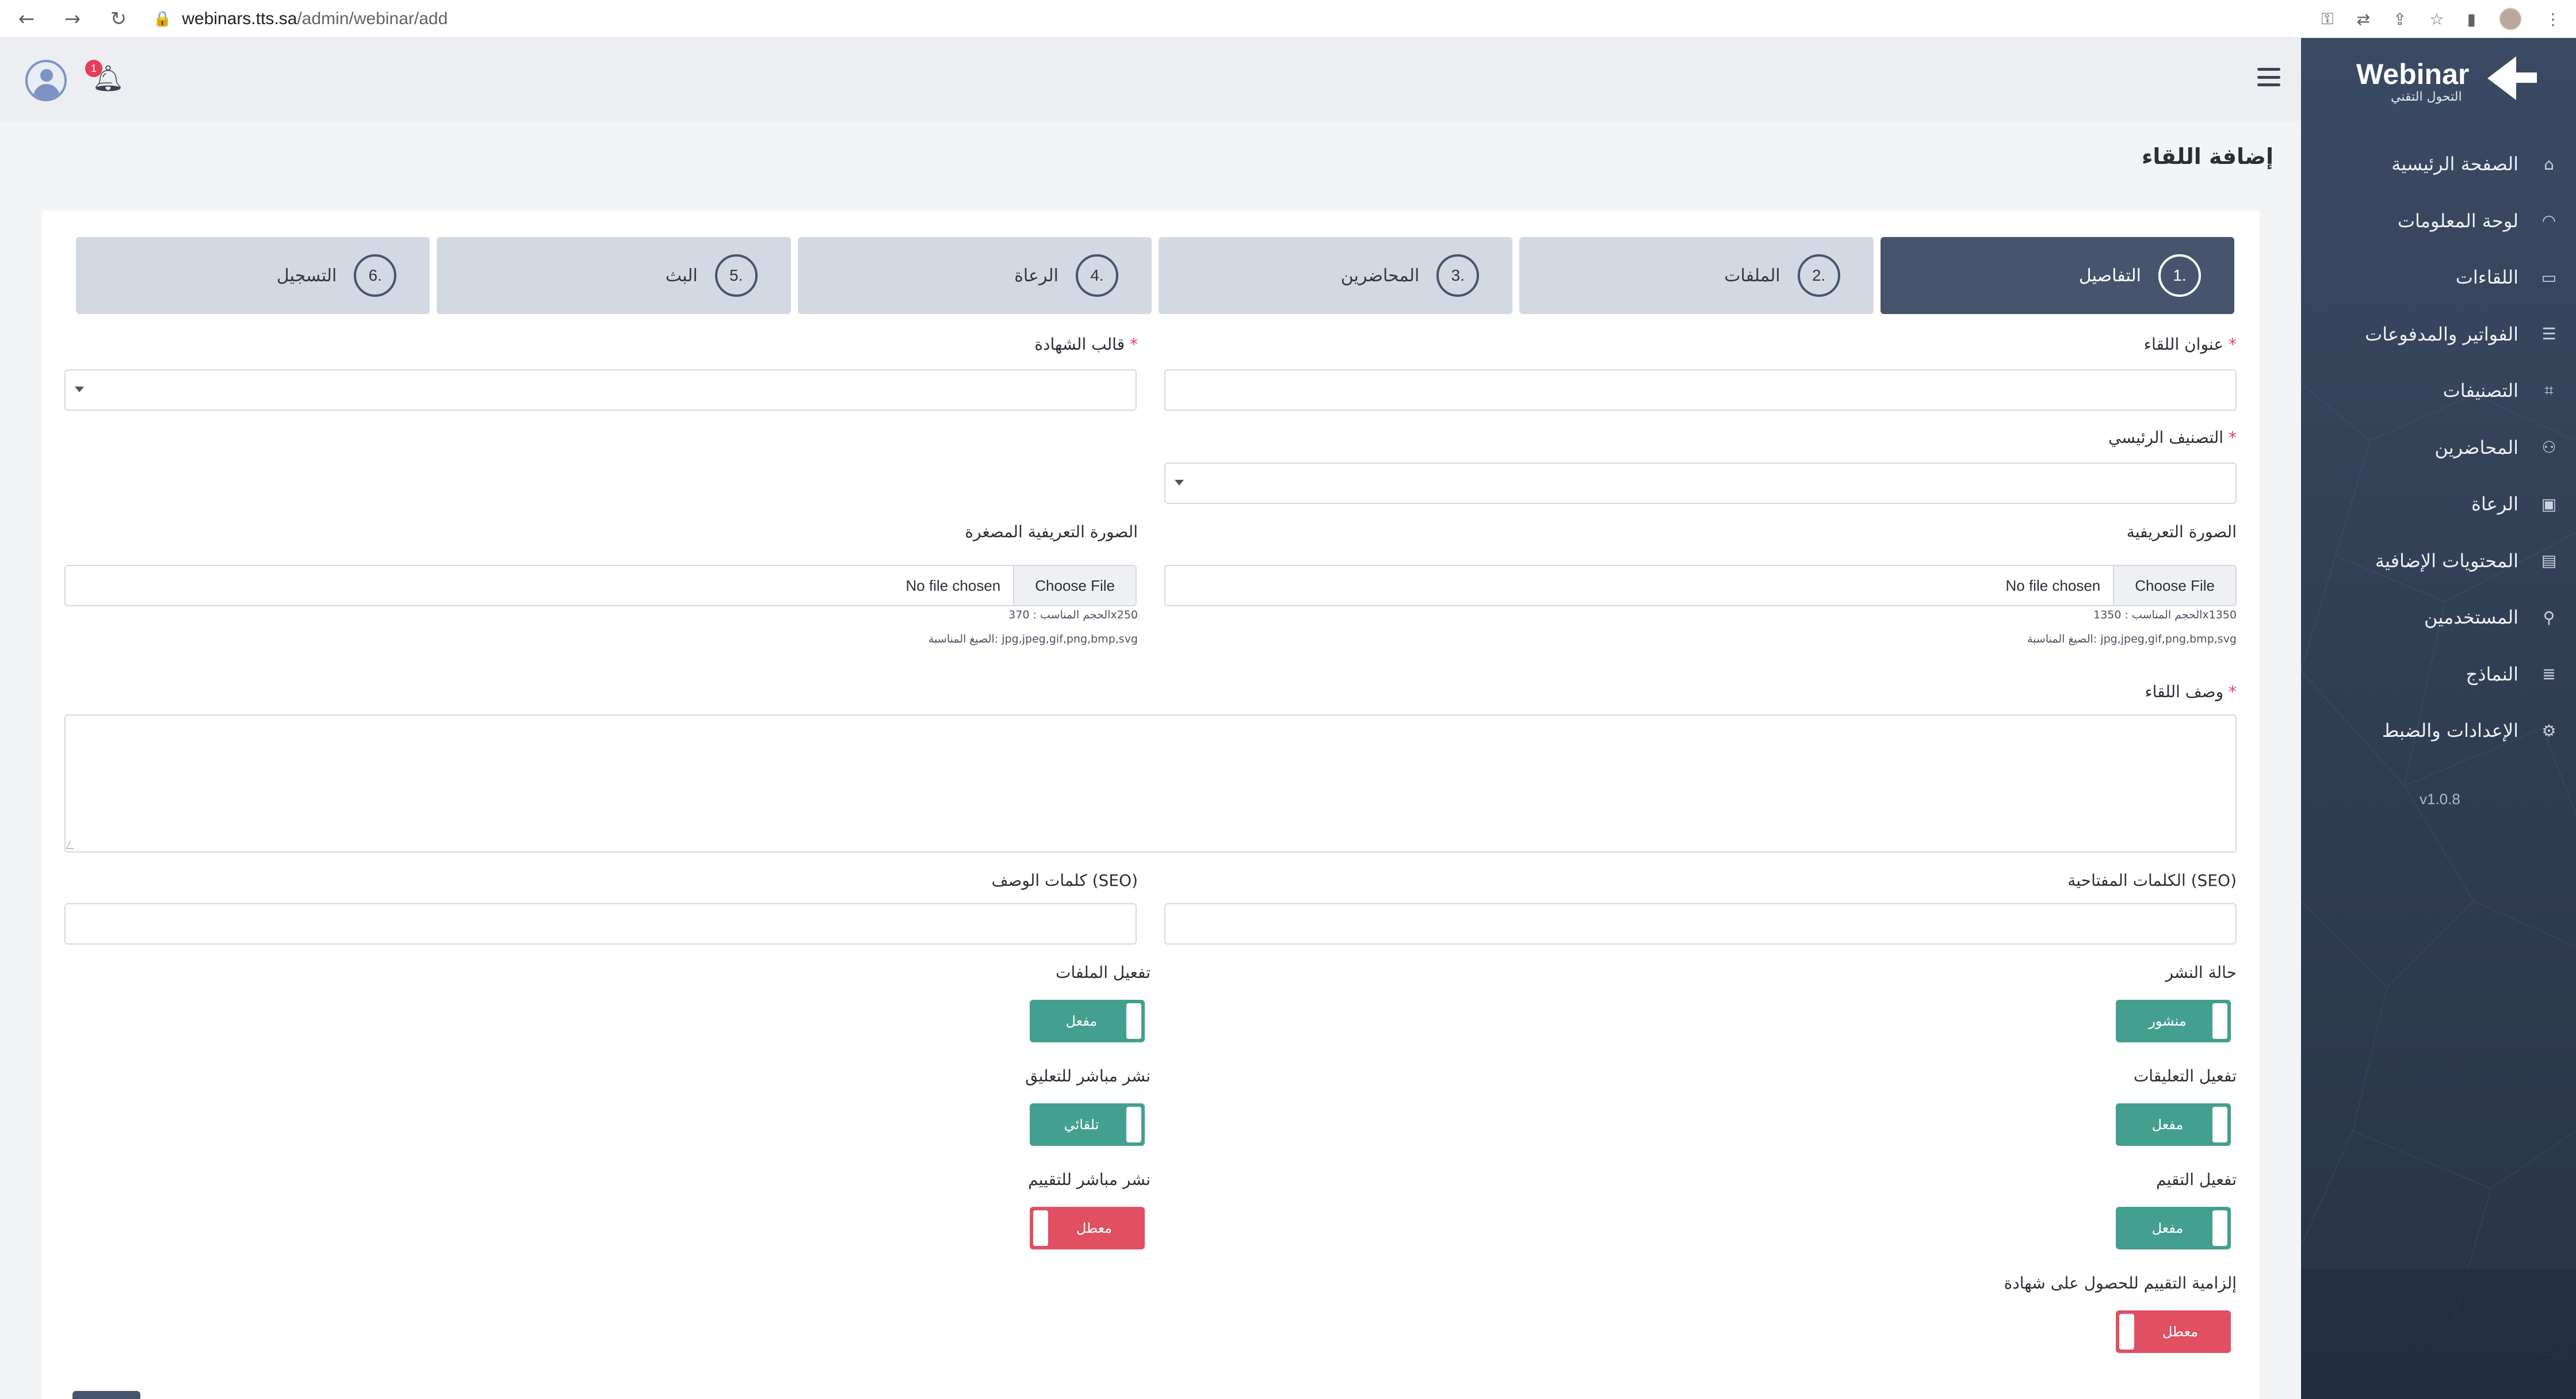 The height and width of the screenshot is (1399, 2576). What do you see at coordinates (2510, 19) in the screenshot?
I see `profile-avatar` at bounding box center [2510, 19].